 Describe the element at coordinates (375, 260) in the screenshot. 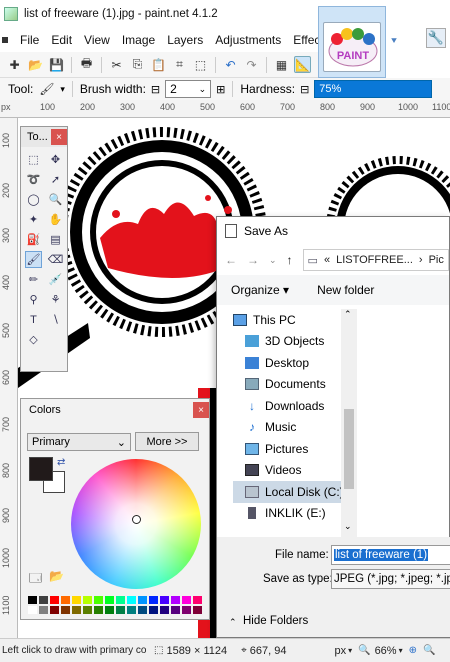

I see `address-bar: ▭ « LISTOFFREE... › Pic` at that location.